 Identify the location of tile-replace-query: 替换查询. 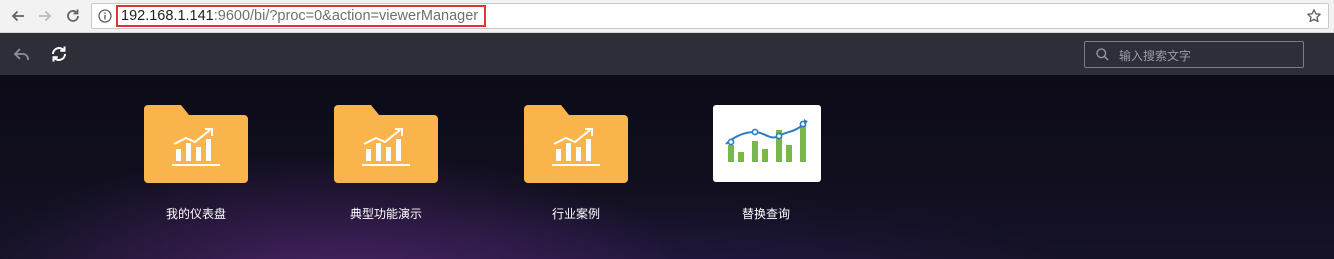
(766, 167).